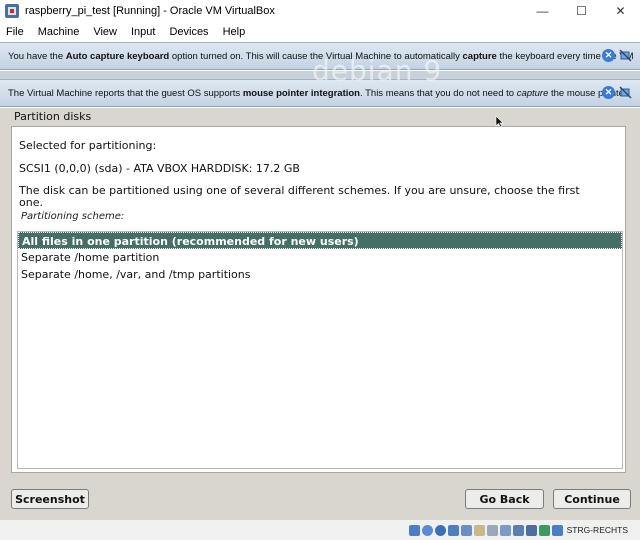 This screenshot has height=540, width=640. I want to click on selected-label: Selected for partitioning:, so click(88, 145).